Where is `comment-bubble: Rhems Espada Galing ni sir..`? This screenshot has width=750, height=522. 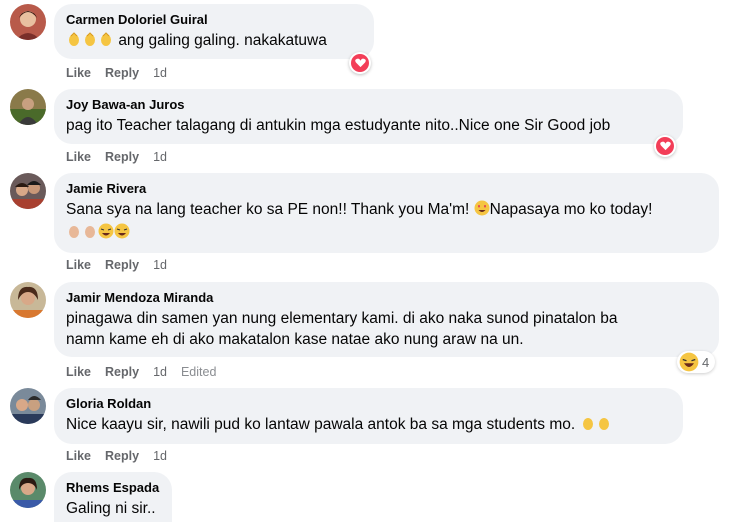 comment-bubble: Rhems Espada Galing ni sir.. is located at coordinates (113, 497).